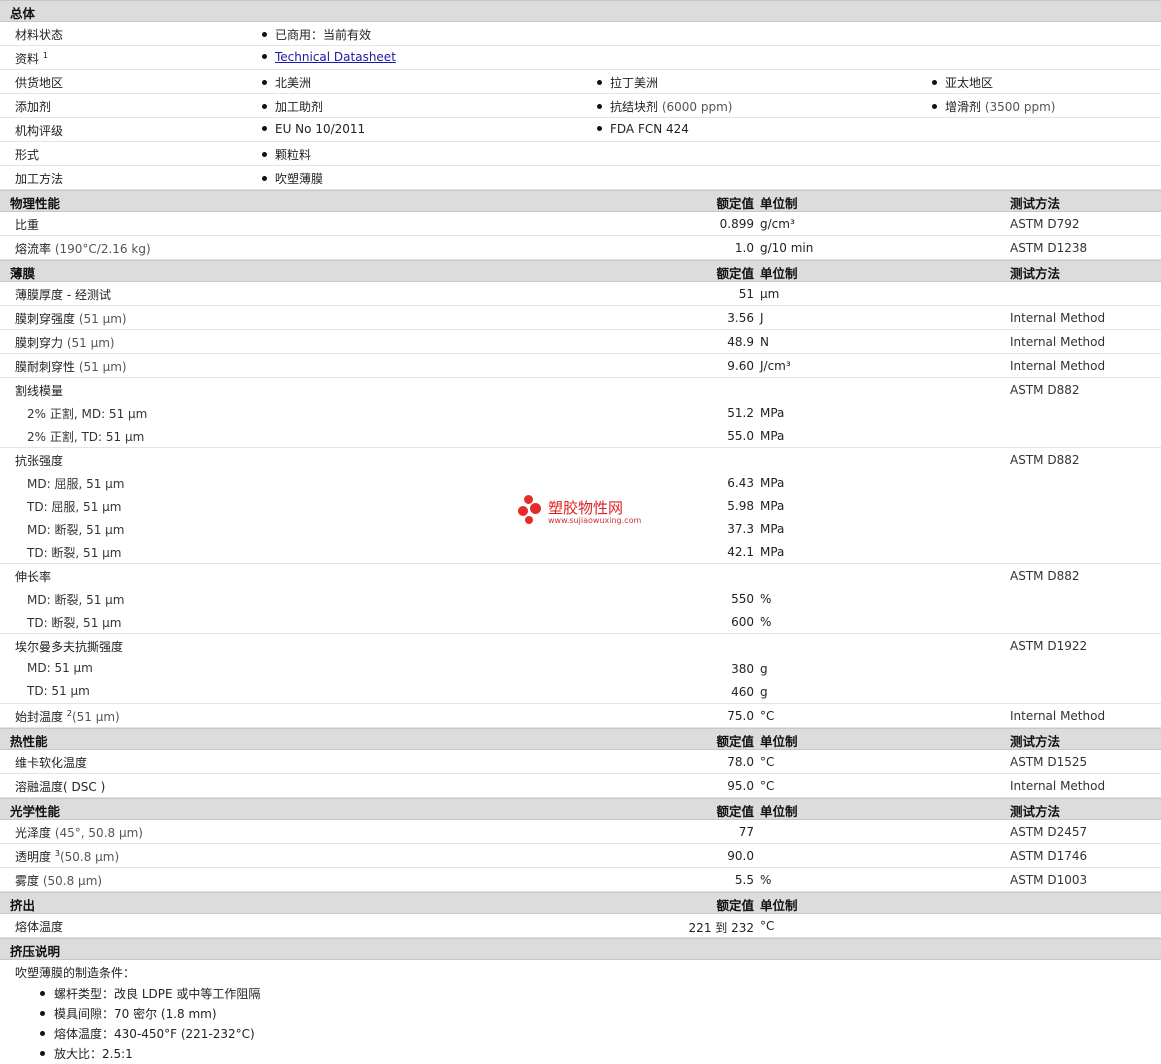  Describe the element at coordinates (79, 833) in the screenshot. I see `row-label: 光泽度 (45°, 50.8 µm)` at that location.